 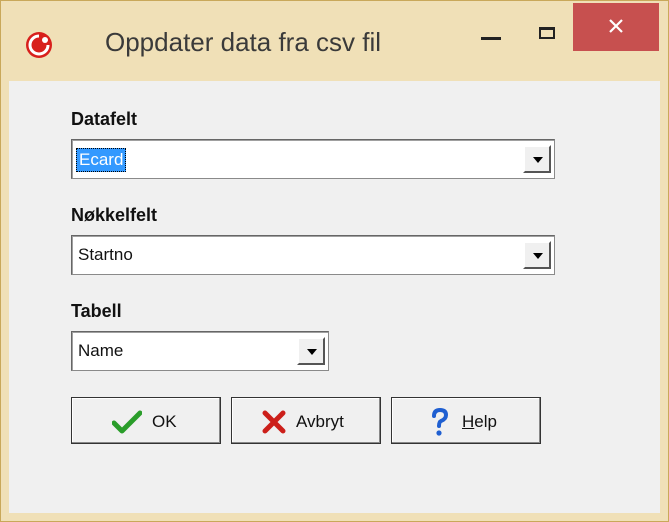 I want to click on maximize-icon, so click(x=547, y=33).